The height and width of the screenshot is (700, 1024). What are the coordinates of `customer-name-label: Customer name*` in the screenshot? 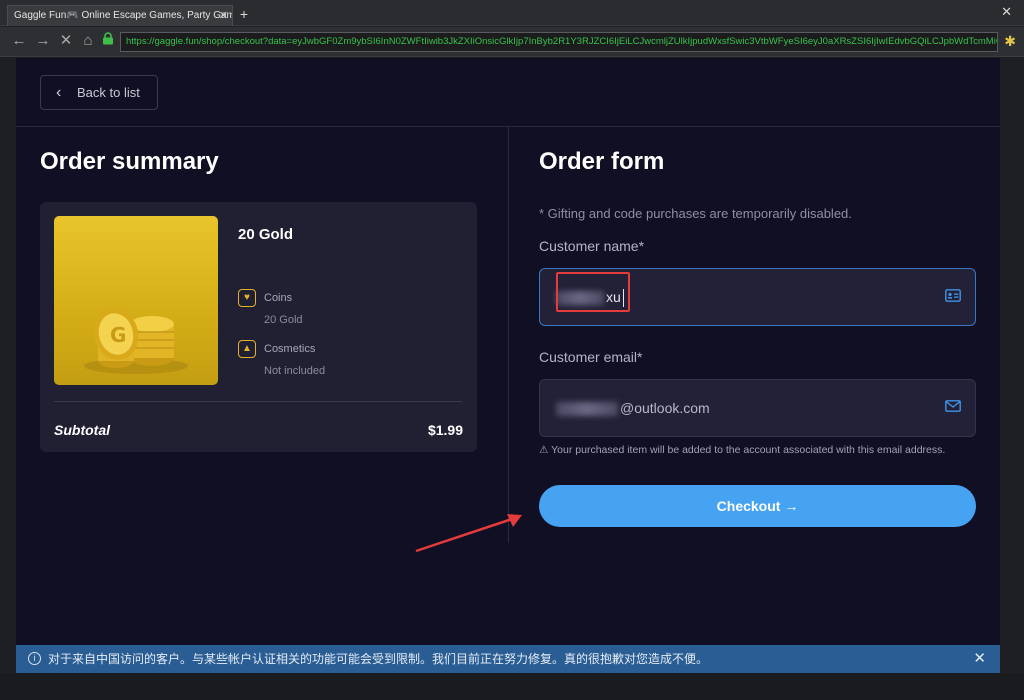 It's located at (592, 246).